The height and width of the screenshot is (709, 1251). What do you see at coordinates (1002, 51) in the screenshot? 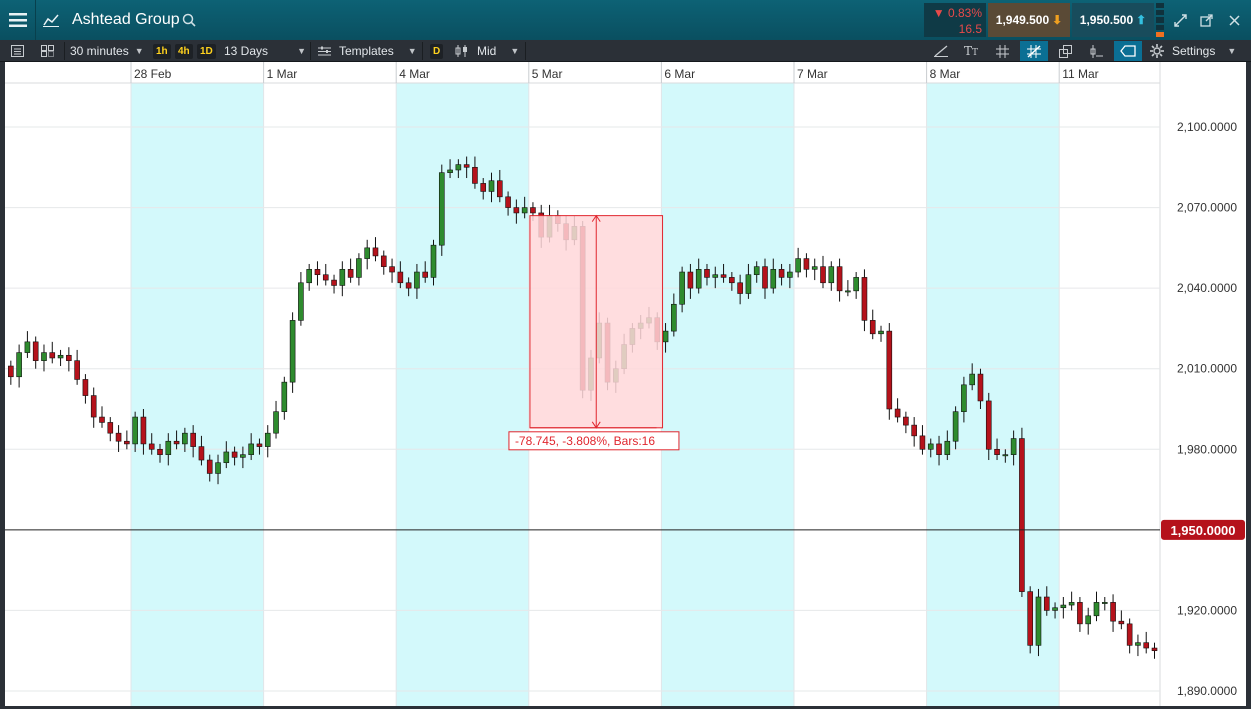
I see `gridlines-button` at bounding box center [1002, 51].